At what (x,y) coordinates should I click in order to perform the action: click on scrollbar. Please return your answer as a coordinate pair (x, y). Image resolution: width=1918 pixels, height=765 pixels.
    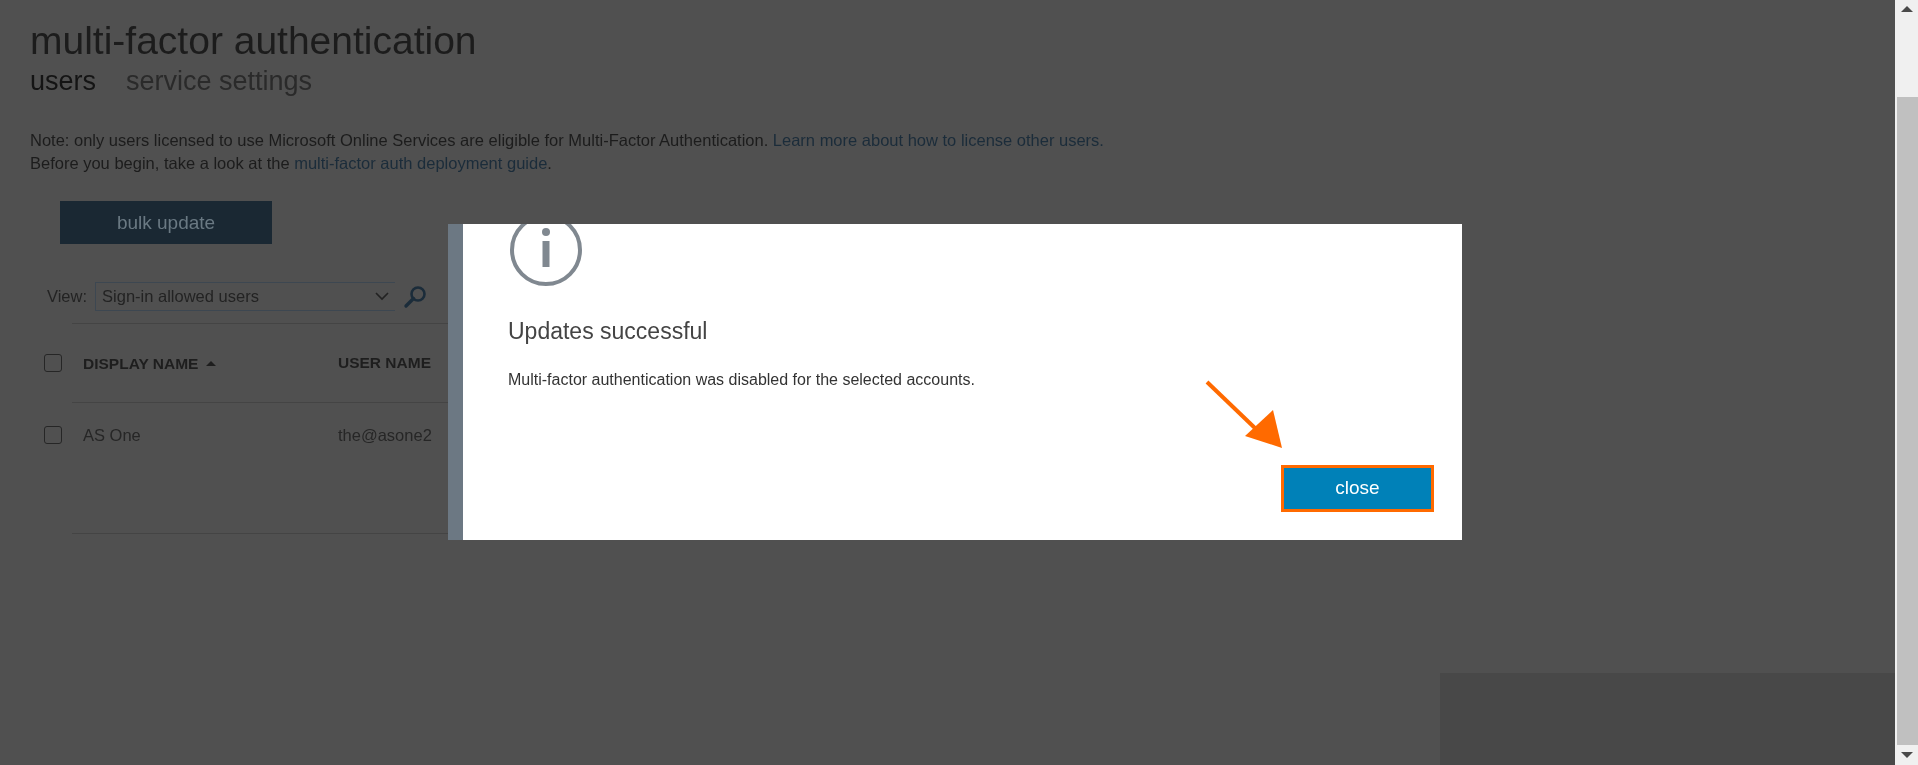
    Looking at the image, I should click on (1906, 382).